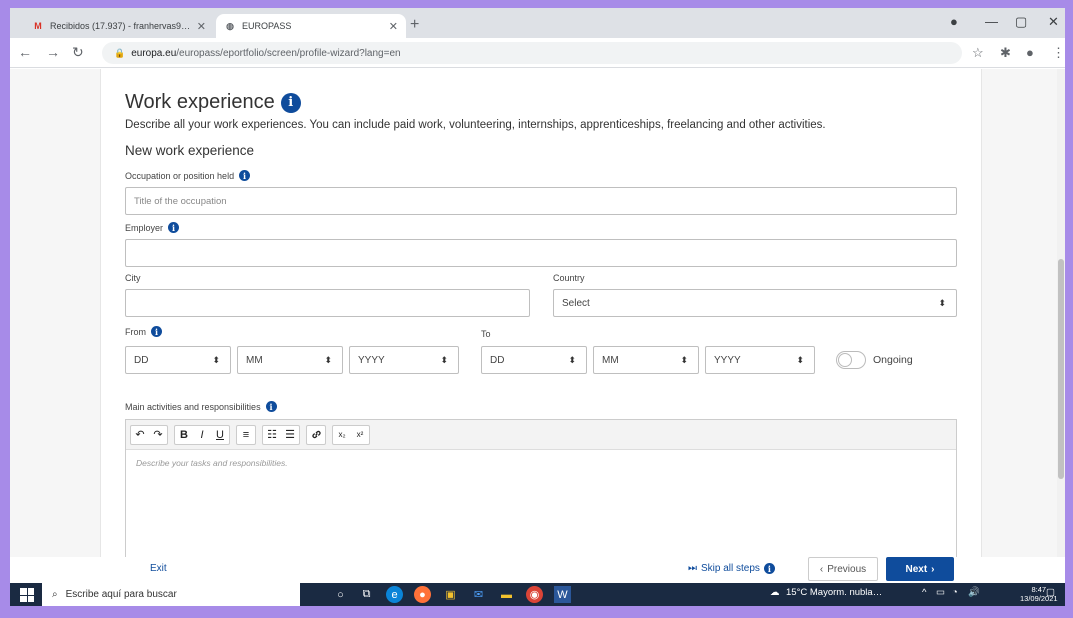 The width and height of the screenshot is (1073, 618). Describe the element at coordinates (360, 435) in the screenshot. I see `superscript-button: x²` at that location.